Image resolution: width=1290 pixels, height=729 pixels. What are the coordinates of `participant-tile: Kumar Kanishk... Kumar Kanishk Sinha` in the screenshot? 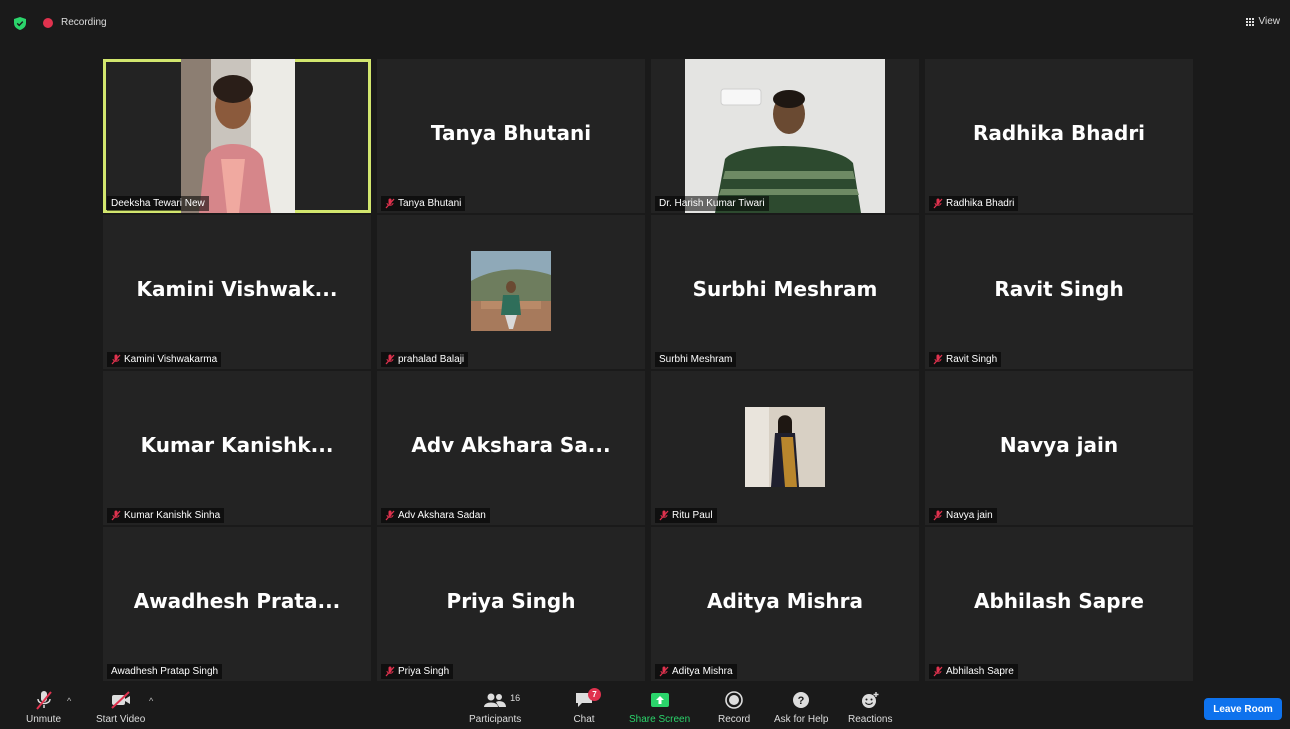 It's located at (237, 448).